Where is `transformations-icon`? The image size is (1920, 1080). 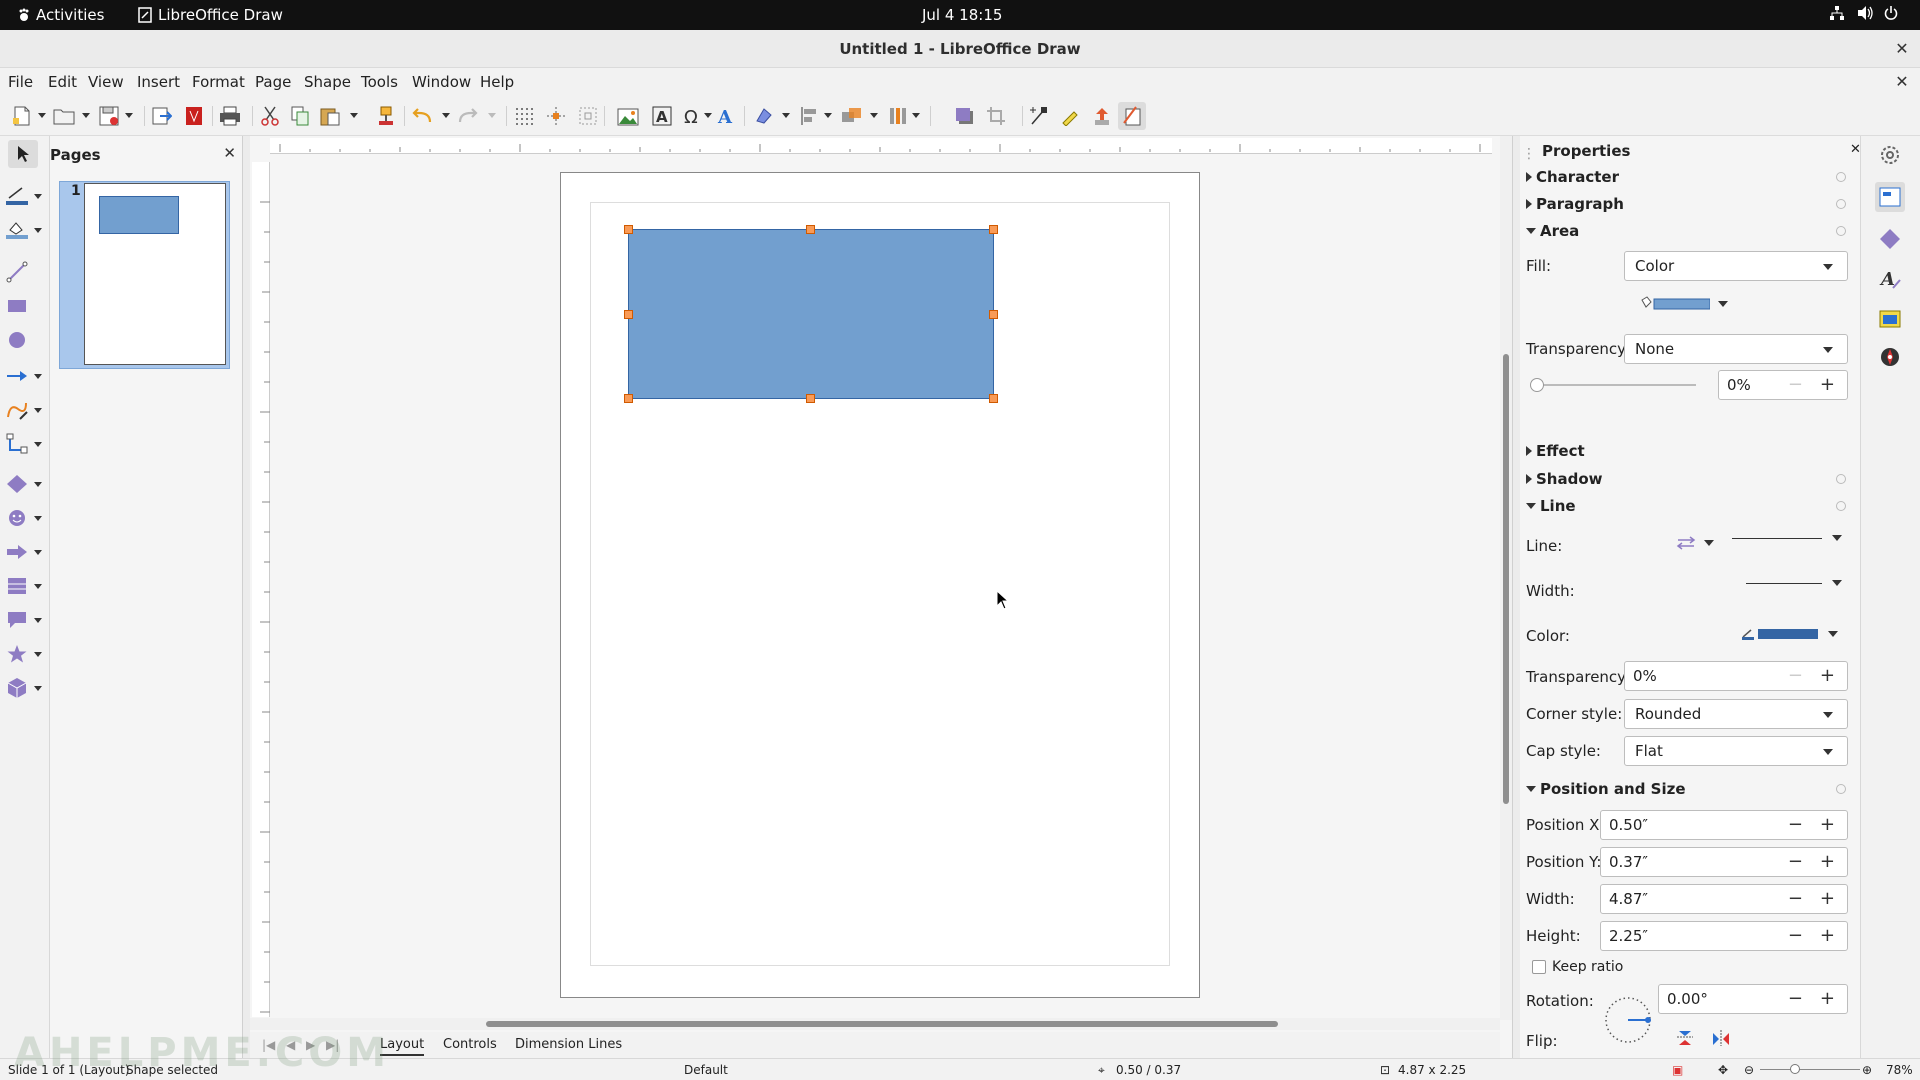 transformations-icon is located at coordinates (764, 116).